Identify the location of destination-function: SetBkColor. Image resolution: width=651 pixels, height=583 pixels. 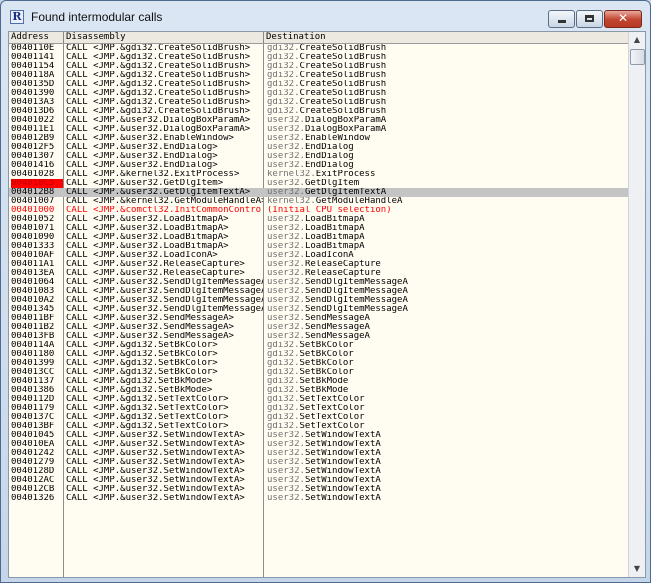
(326, 345).